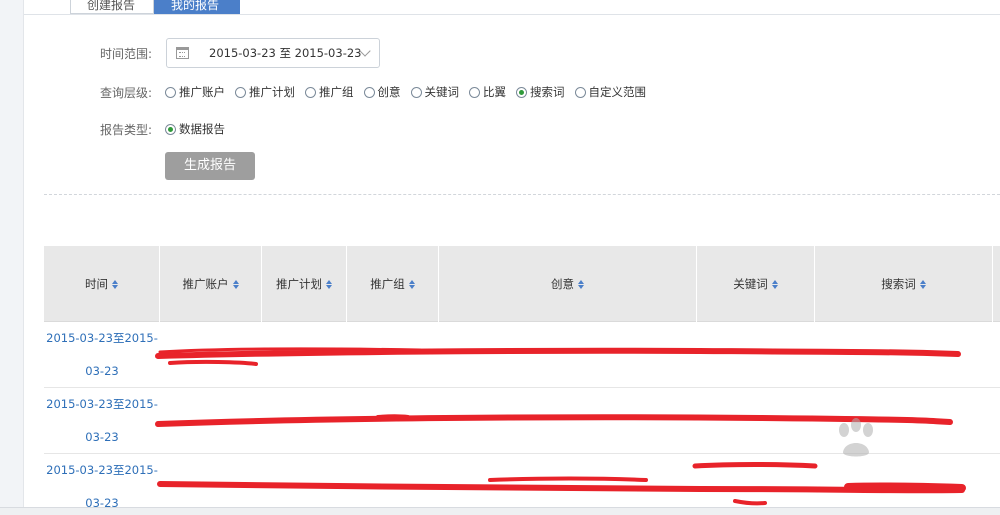 The image size is (1000, 515). I want to click on col-header-label: 推广计划, so click(299, 284).